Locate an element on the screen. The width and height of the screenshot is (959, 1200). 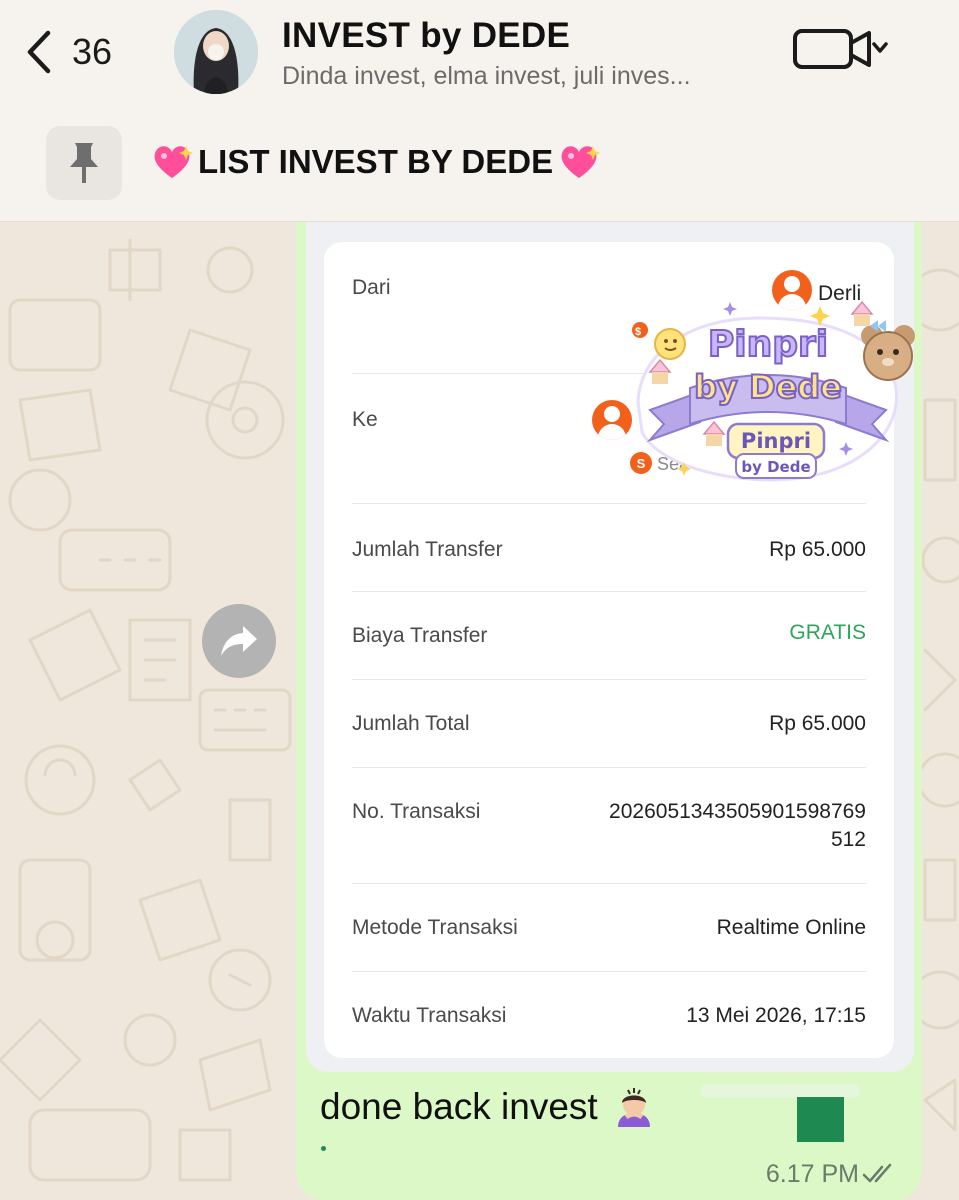
pinned-text: LIST INVEST BY DEDE is located at coordinates (376, 161).